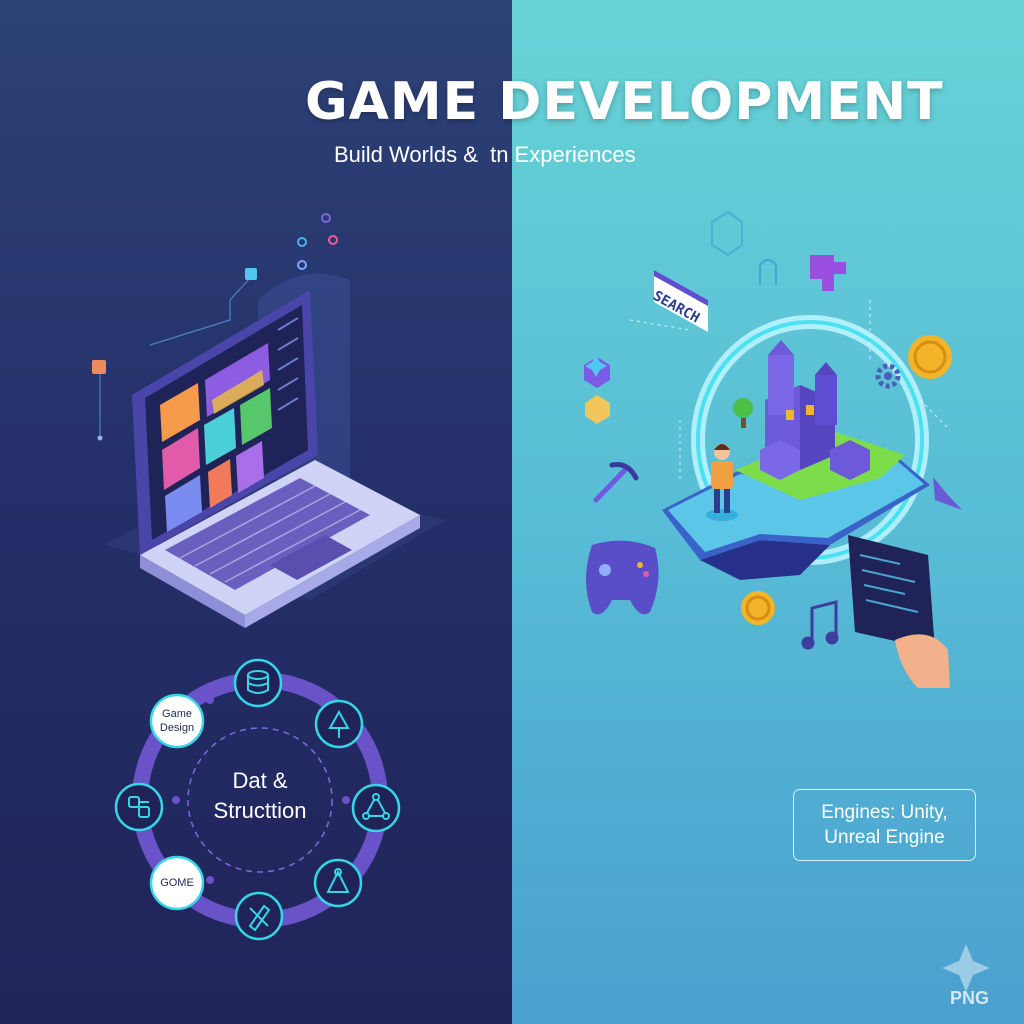  Describe the element at coordinates (485, 154) in the screenshot. I see `page-subtitle: Build Worlds & tn Experiences` at that location.